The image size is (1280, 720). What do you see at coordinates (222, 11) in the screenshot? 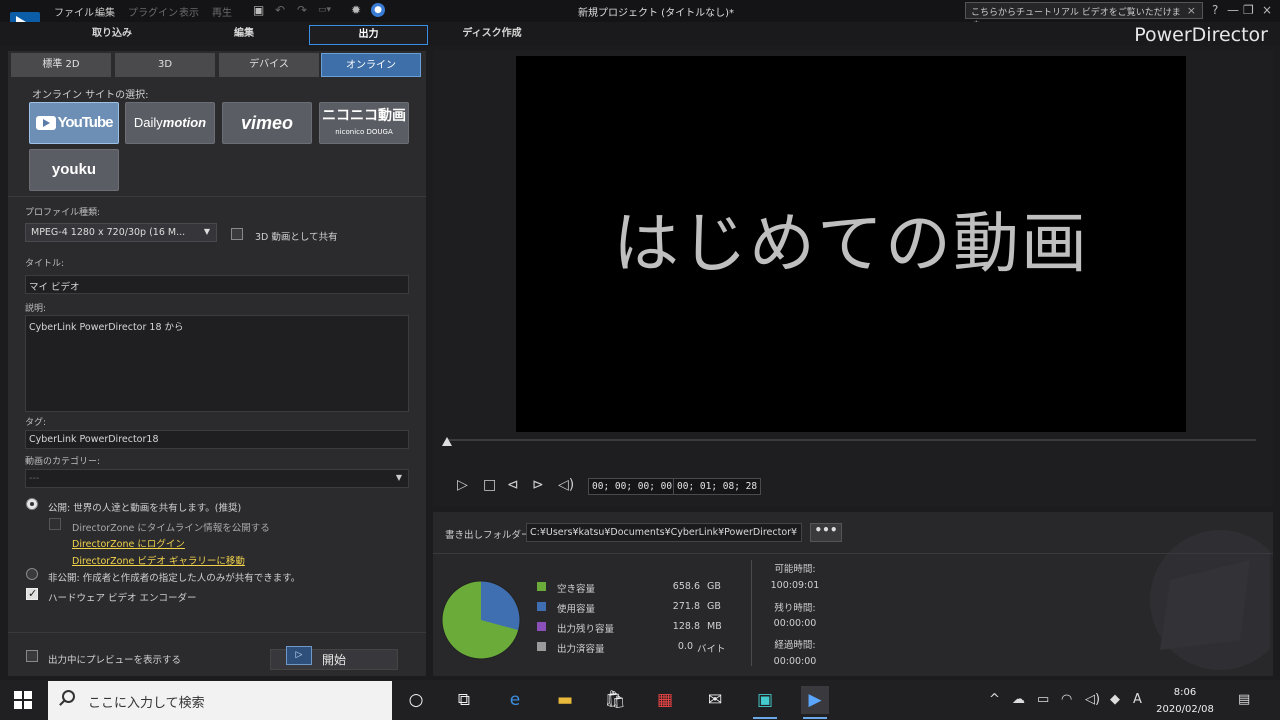
I see `menu-play: 再生` at bounding box center [222, 11].